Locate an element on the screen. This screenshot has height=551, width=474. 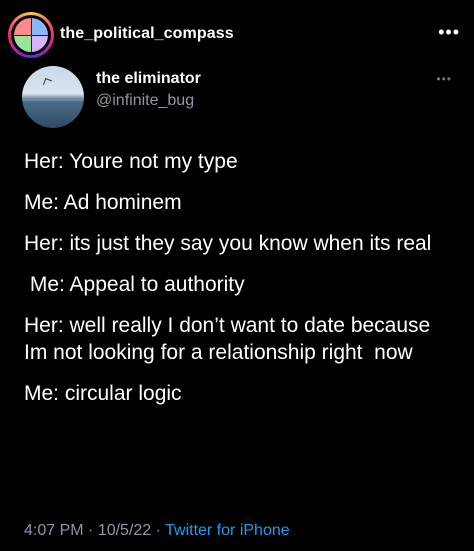
tweet-date: 10/5/22 is located at coordinates (124, 530).